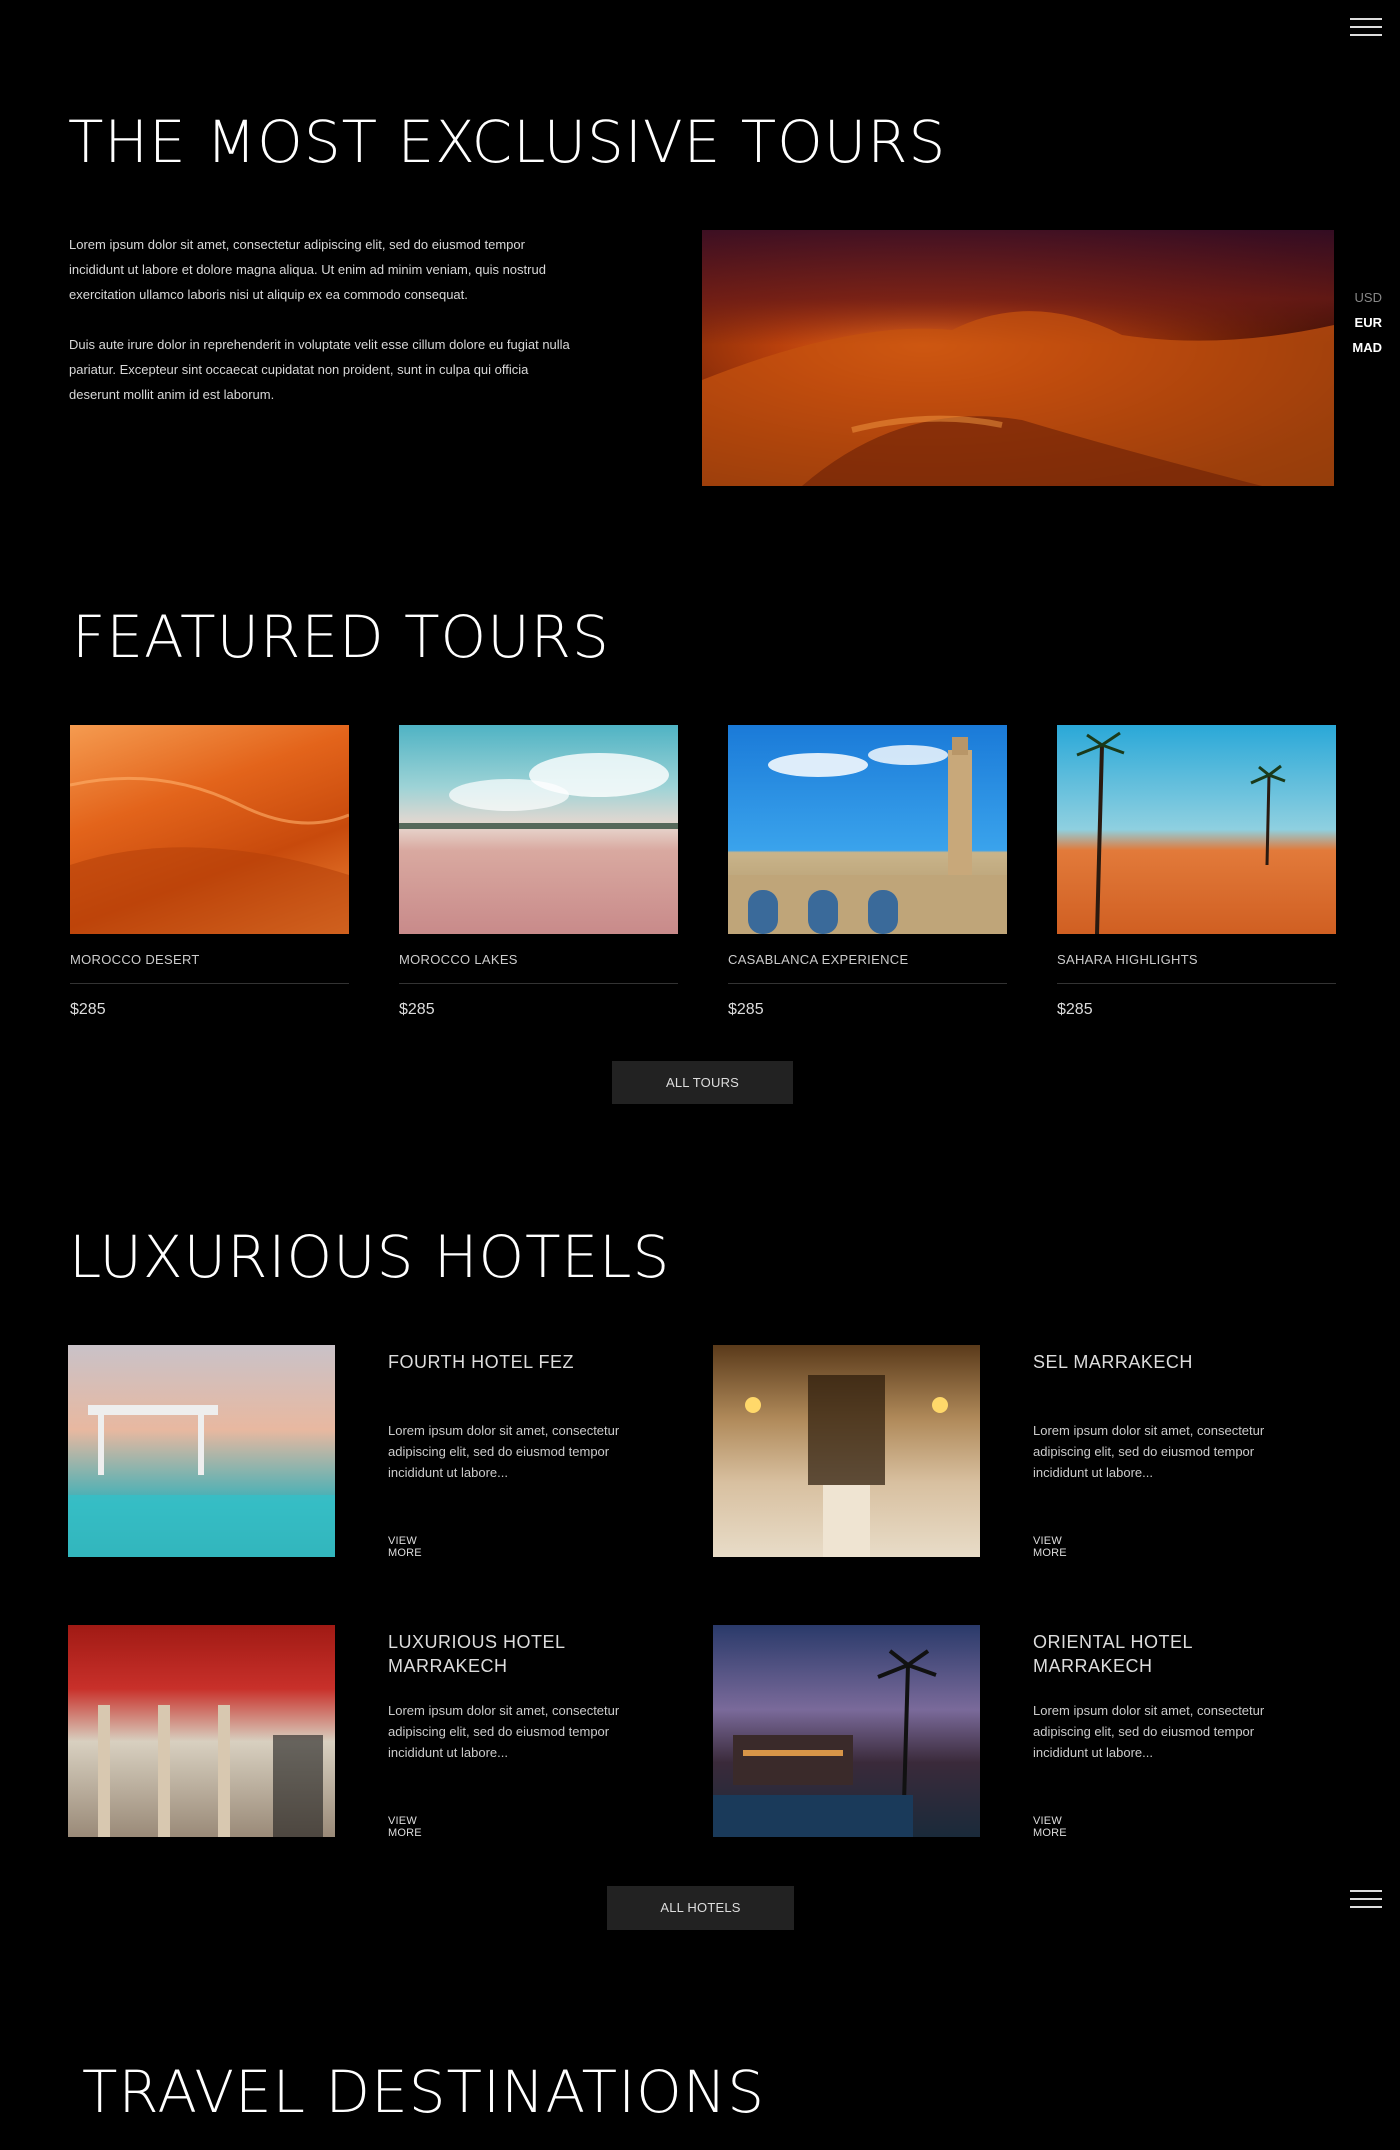 The image size is (1400, 2150). Describe the element at coordinates (209, 959) in the screenshot. I see `tour-name: MOROCCO DESERT` at that location.